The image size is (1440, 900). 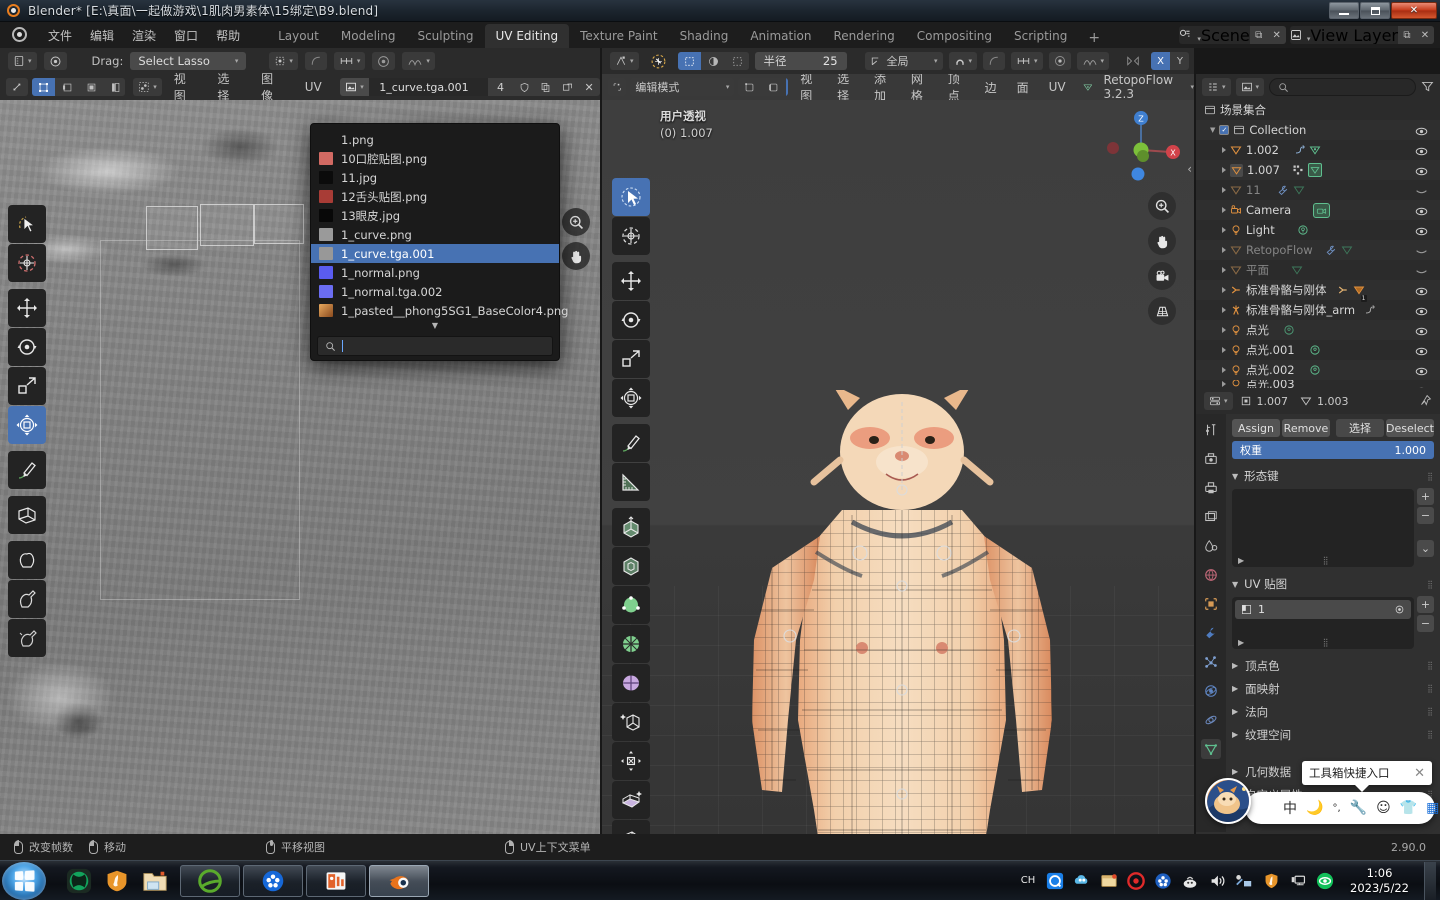 What do you see at coordinates (1425, 35) in the screenshot?
I see `remove-view-layer-button: ✕` at bounding box center [1425, 35].